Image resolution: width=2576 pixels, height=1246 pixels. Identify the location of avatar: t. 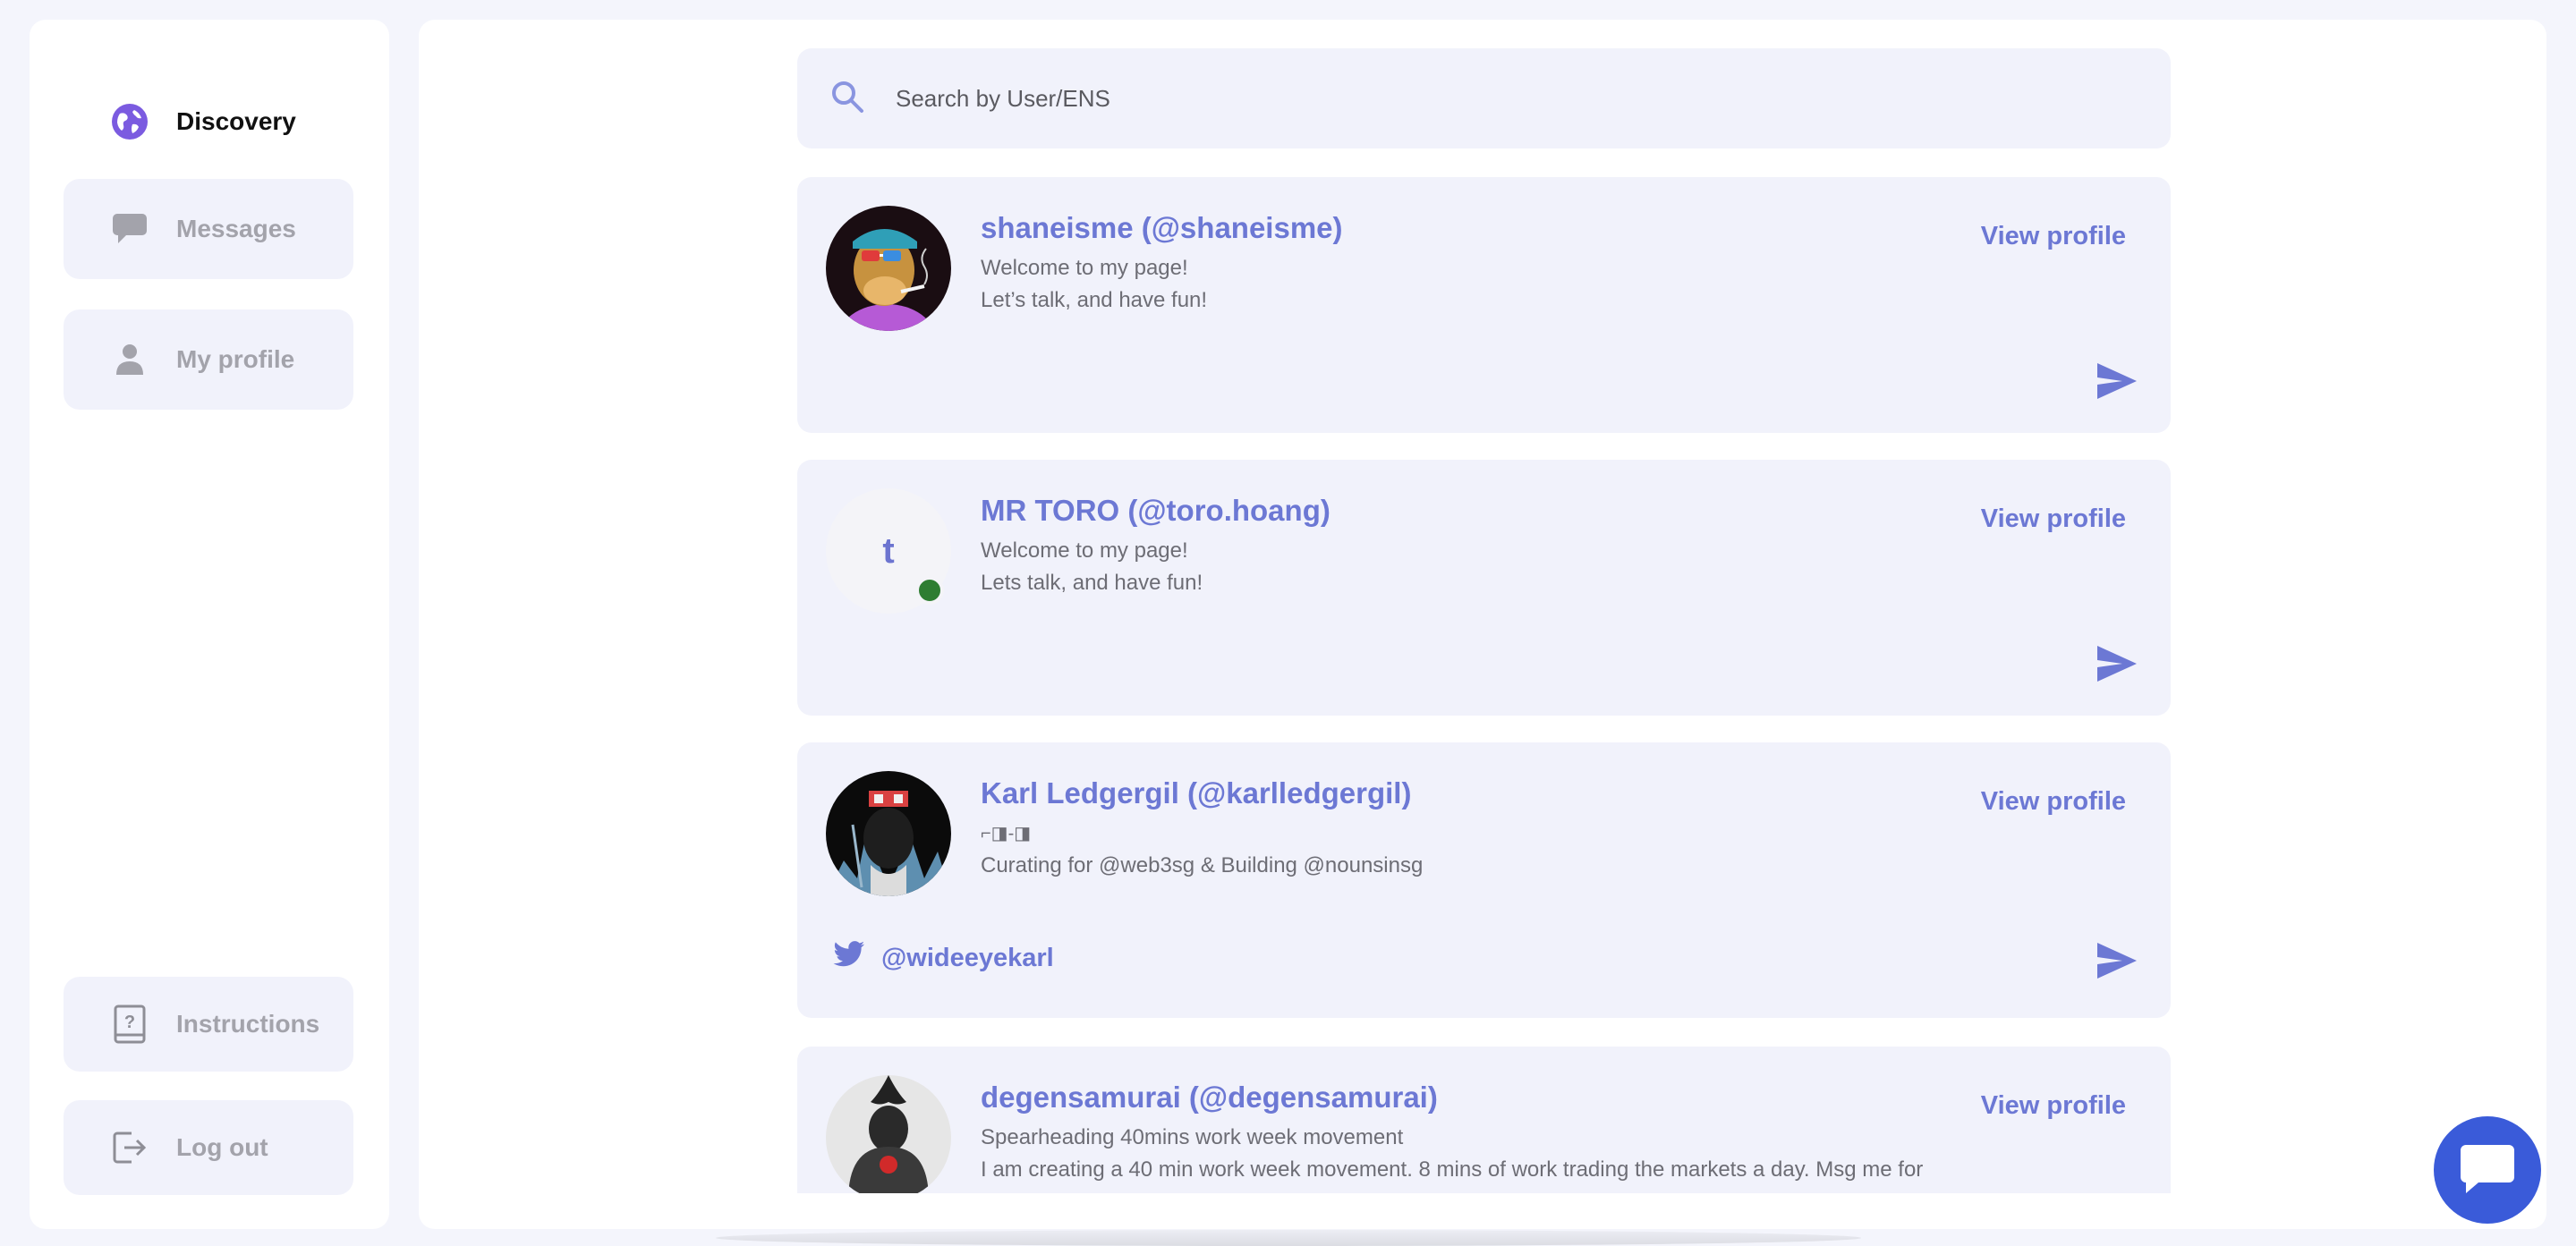
(888, 551).